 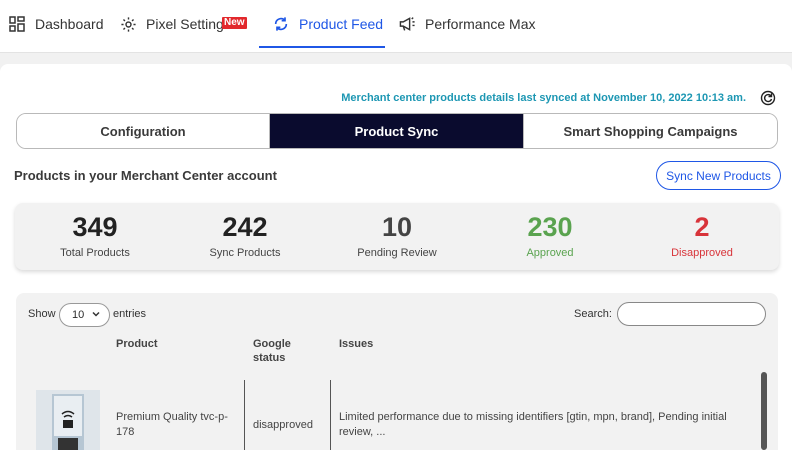 I want to click on section-title: Products in your Merchant Center account, so click(x=145, y=175).